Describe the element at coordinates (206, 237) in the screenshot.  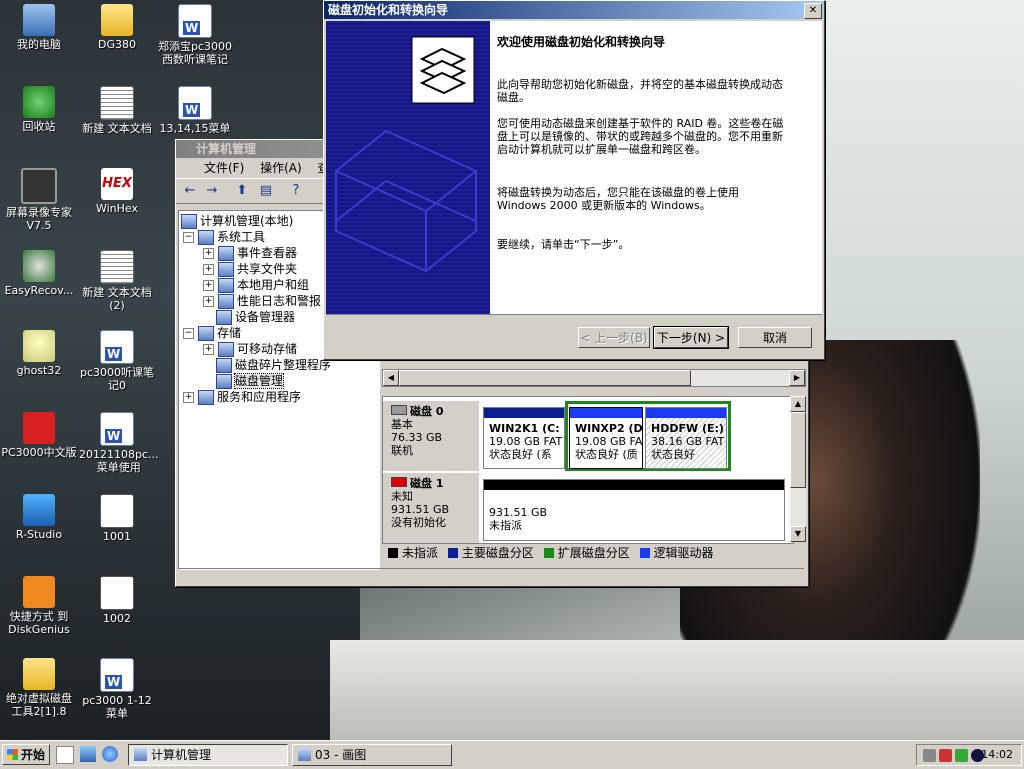
I see `tools-icon` at that location.